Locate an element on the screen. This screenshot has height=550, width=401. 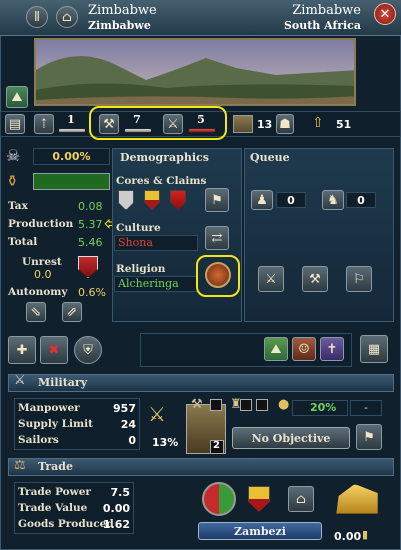
close-icon: ✕ is located at coordinates (385, 14).